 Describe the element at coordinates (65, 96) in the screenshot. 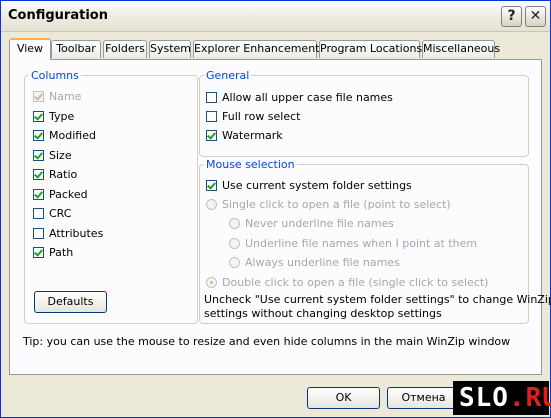

I see `checkbox-label: Name` at that location.